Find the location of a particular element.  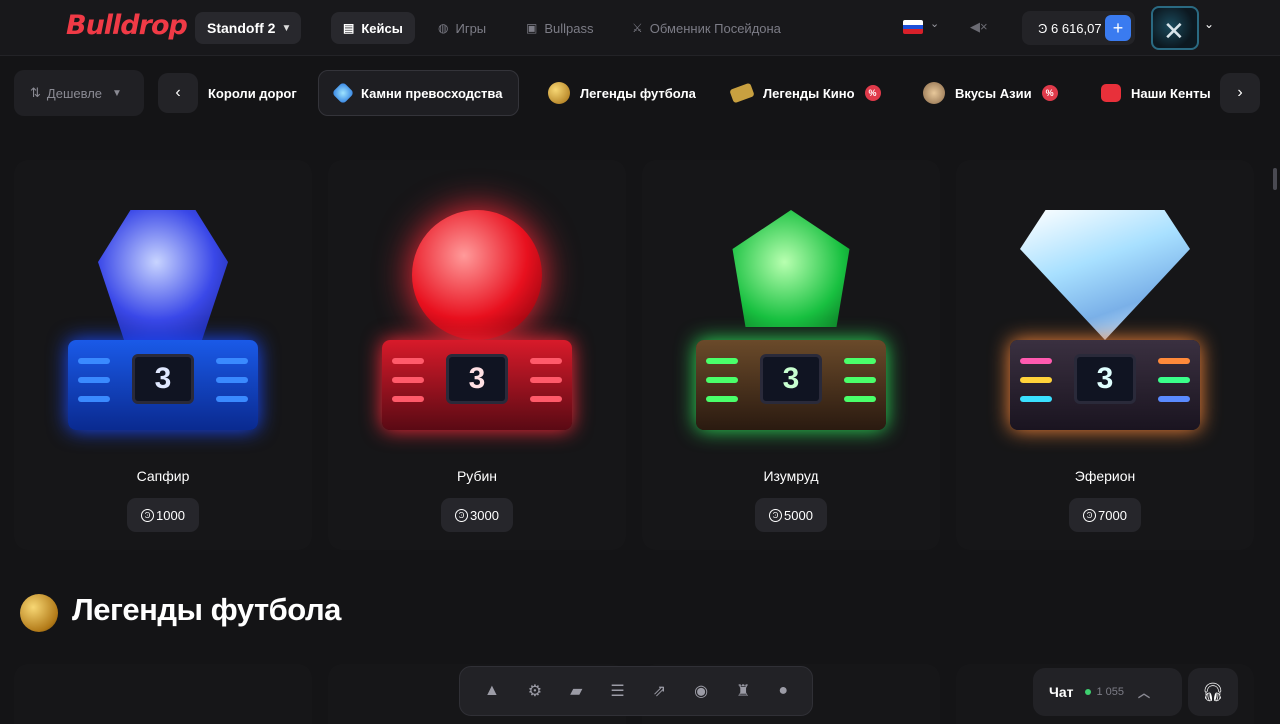

category-stones: Камни превосходства is located at coordinates (419, 93).